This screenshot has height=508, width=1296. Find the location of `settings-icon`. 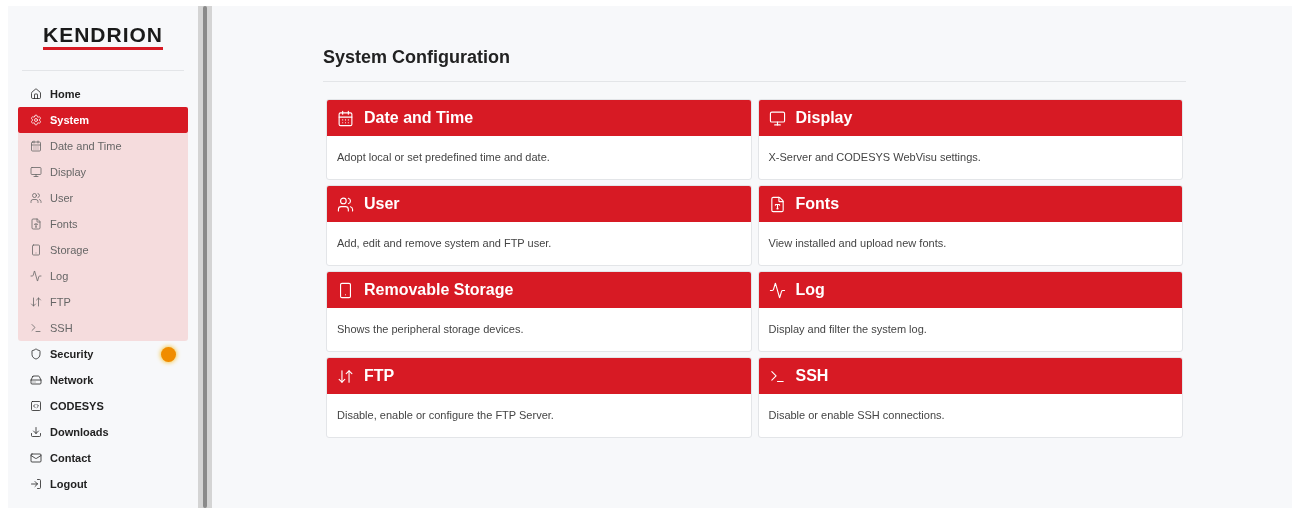

settings-icon is located at coordinates (36, 120).